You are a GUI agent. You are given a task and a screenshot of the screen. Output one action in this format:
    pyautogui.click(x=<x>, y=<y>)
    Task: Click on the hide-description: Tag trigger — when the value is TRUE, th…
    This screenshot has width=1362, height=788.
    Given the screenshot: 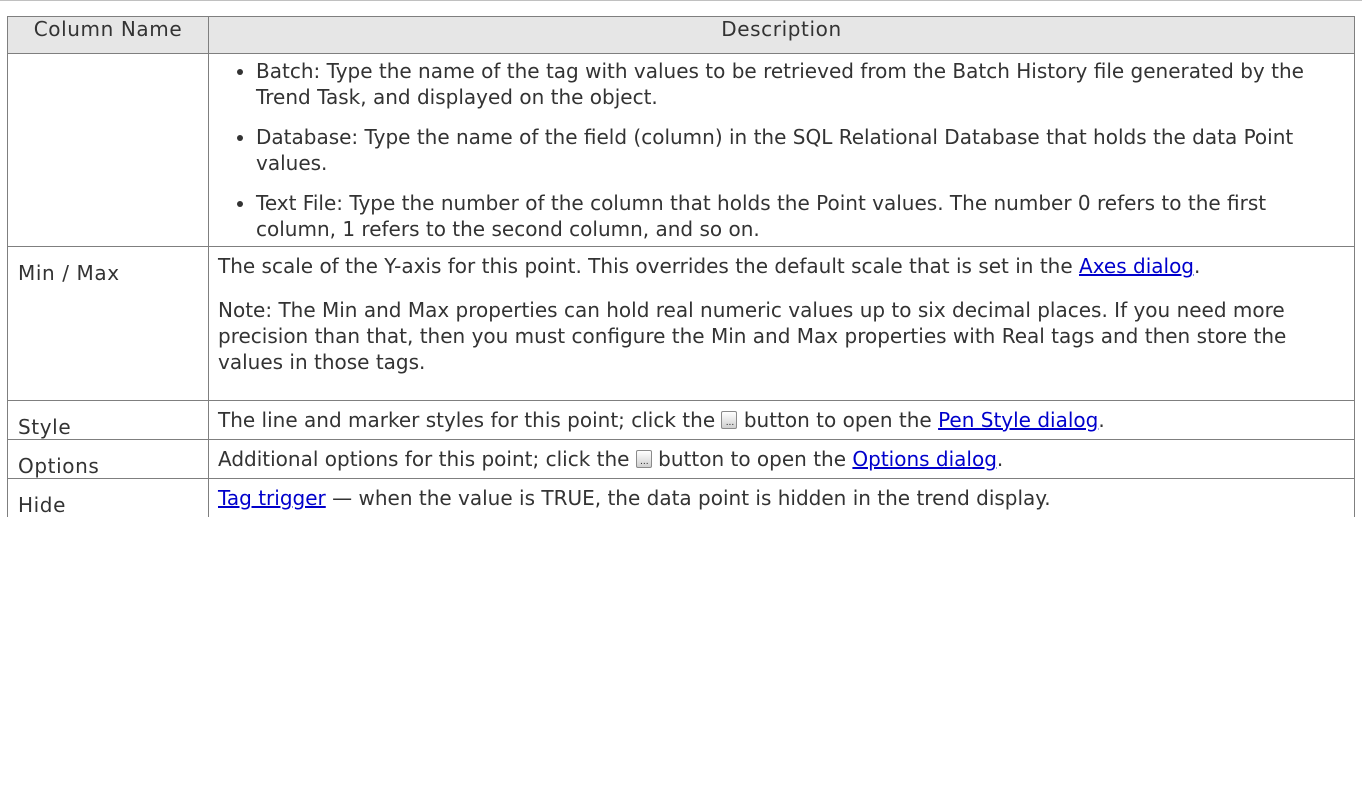 What is the action you would take?
    pyautogui.click(x=782, y=498)
    